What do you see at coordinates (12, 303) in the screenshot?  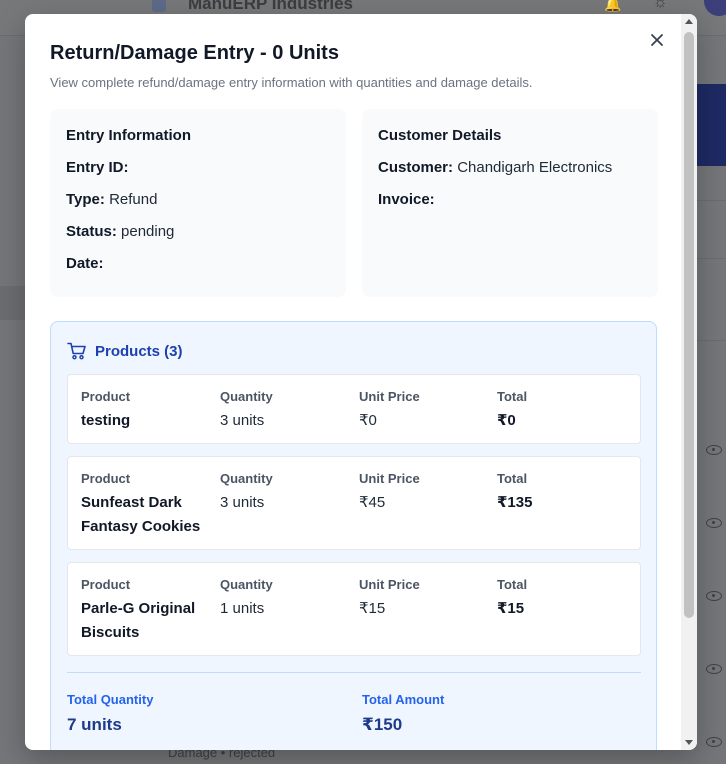 I see `sidebar-active-item` at bounding box center [12, 303].